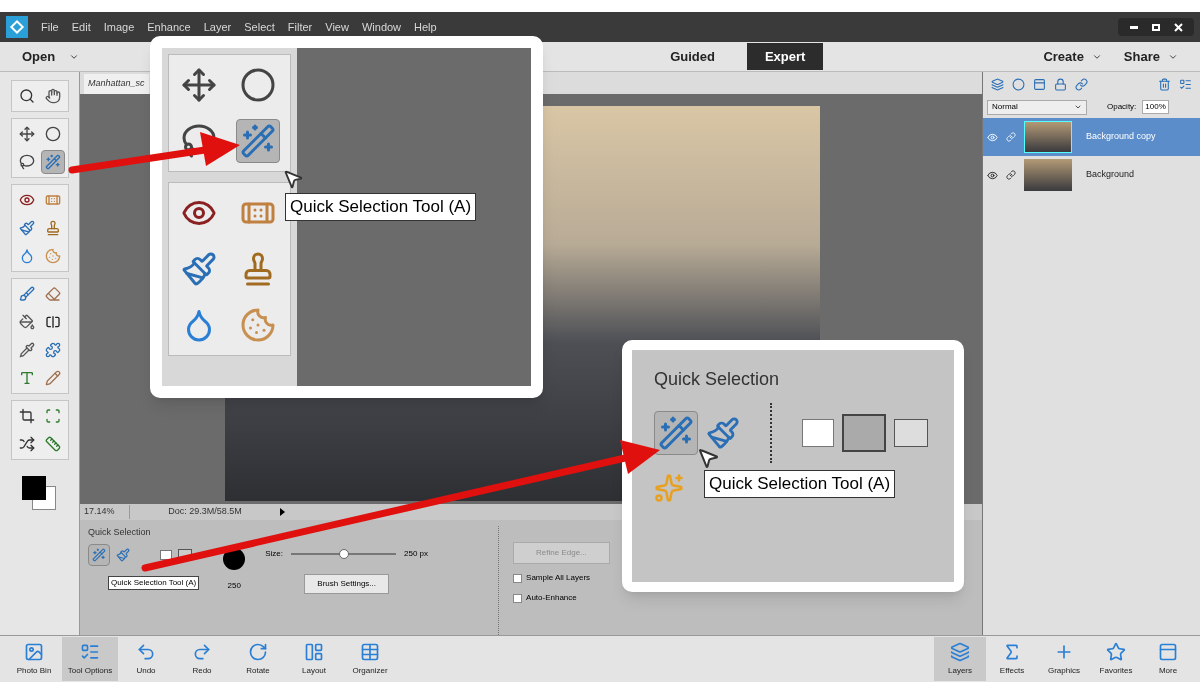 The image size is (1200, 682). I want to click on crop-icon, so click(26, 416).